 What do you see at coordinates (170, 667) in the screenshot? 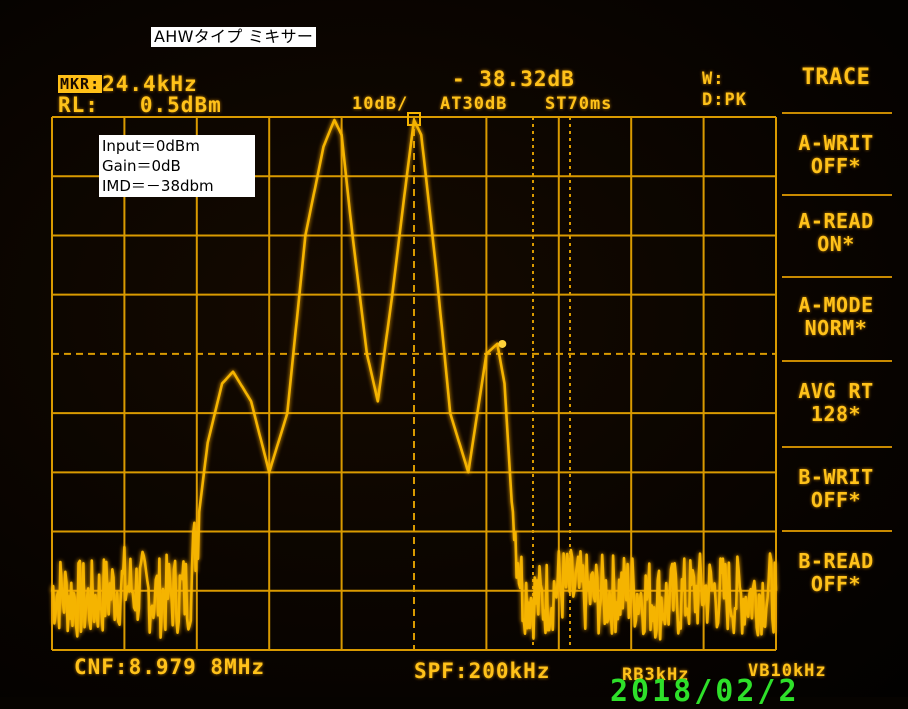
I see `center-frequency: CNF:8.979 8MHz` at bounding box center [170, 667].